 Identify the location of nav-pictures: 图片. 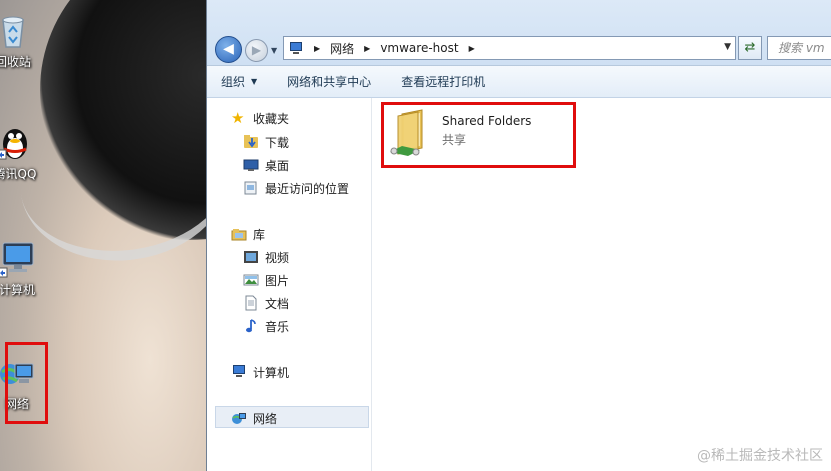
(266, 280).